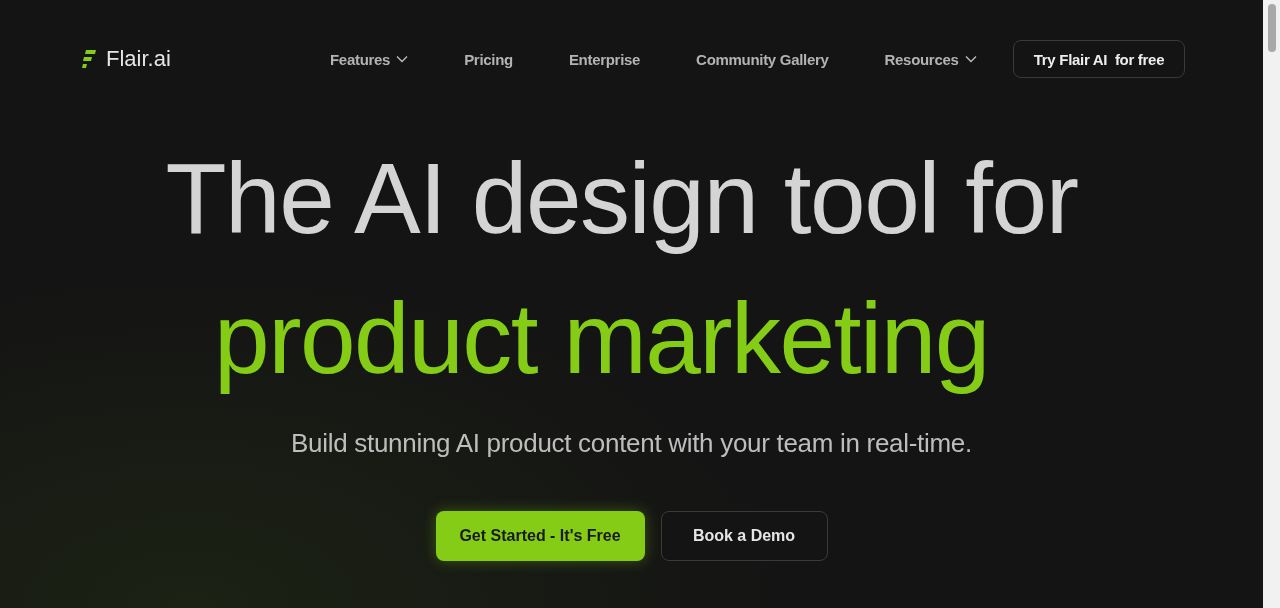 The width and height of the screenshot is (1280, 608). What do you see at coordinates (488, 59) in the screenshot?
I see `nav-link: Pricing` at bounding box center [488, 59].